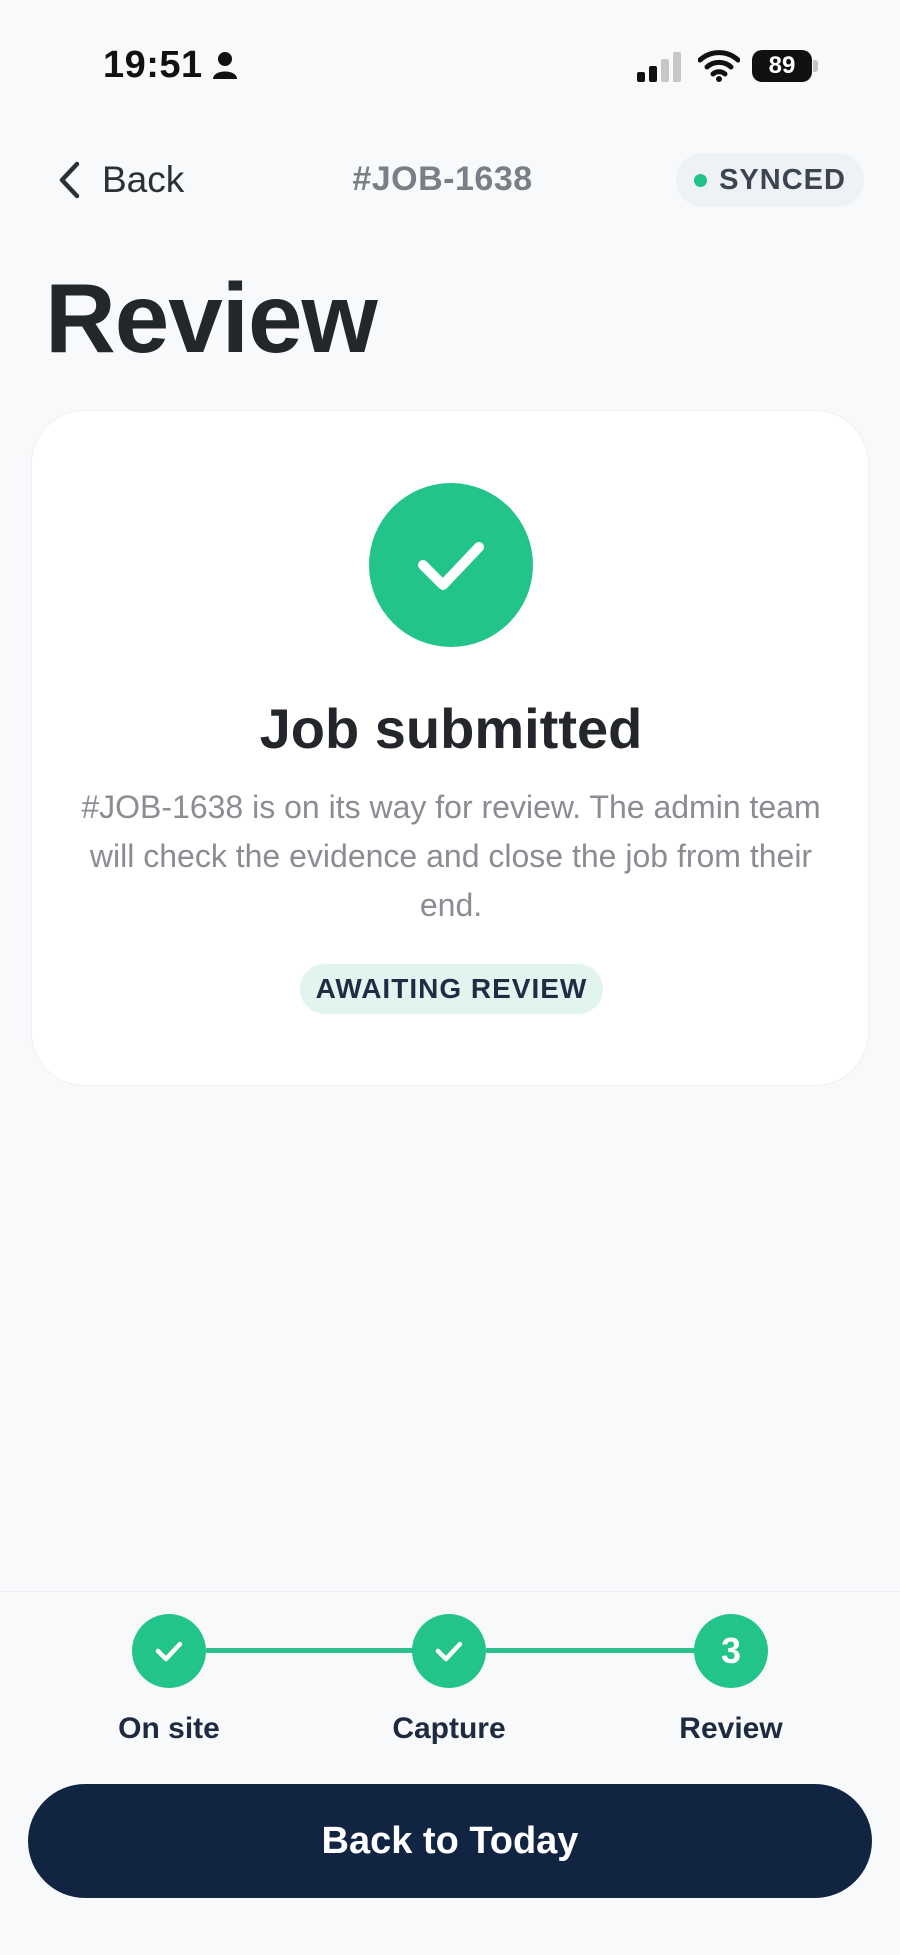 This screenshot has height=1955, width=900. I want to click on back-to-today-button: Back to Today, so click(450, 1841).